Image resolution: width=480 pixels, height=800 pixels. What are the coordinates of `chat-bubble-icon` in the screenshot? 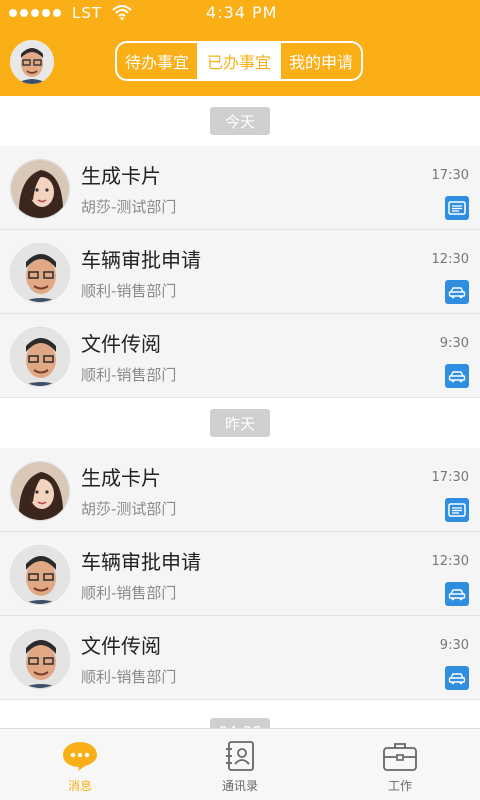 It's located at (80, 756).